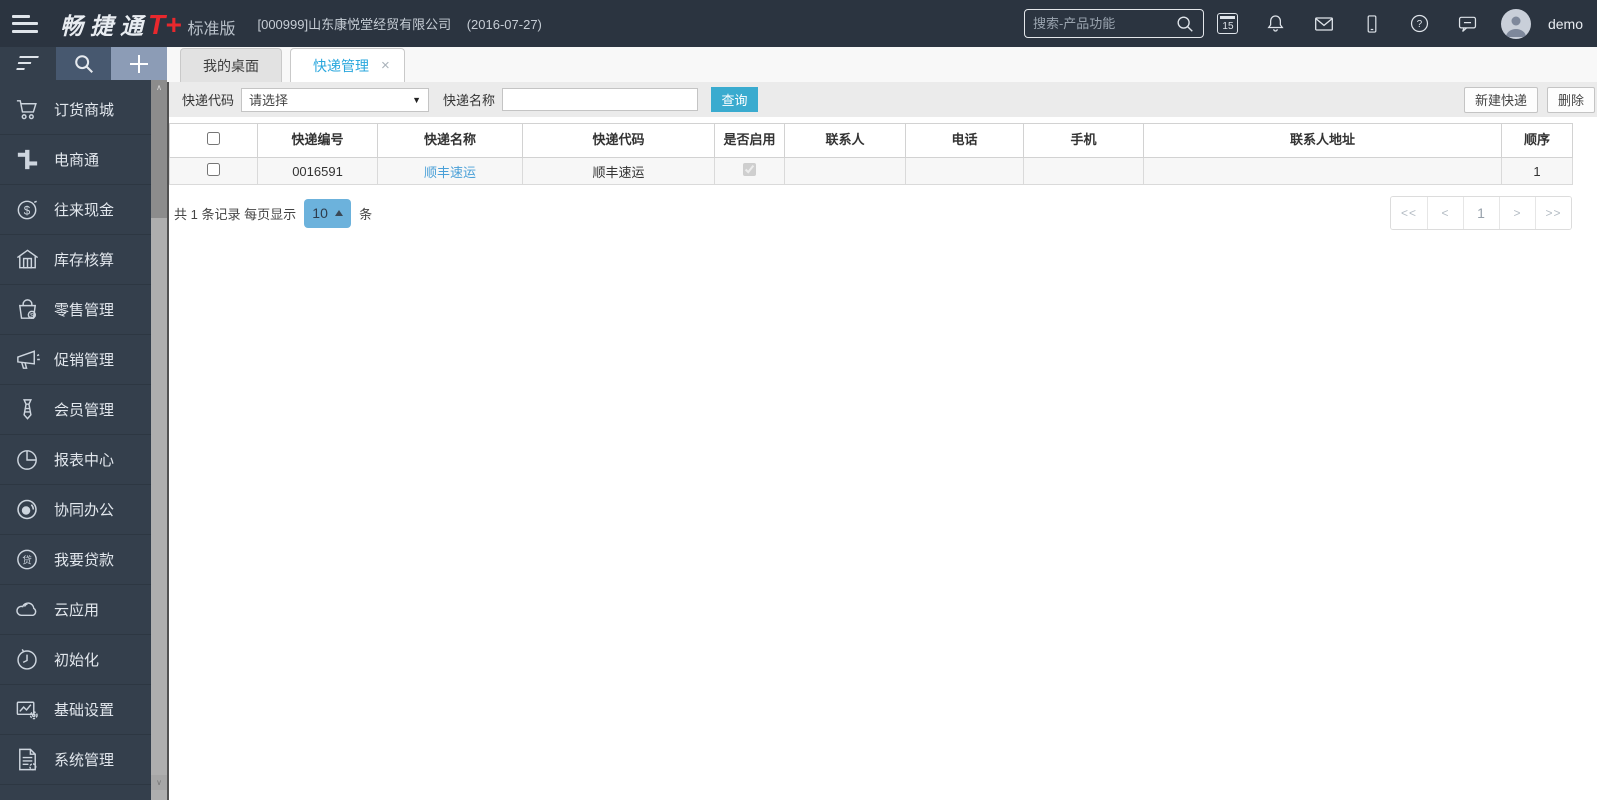 The image size is (1597, 800). I want to click on select-all-cell, so click(213, 140).